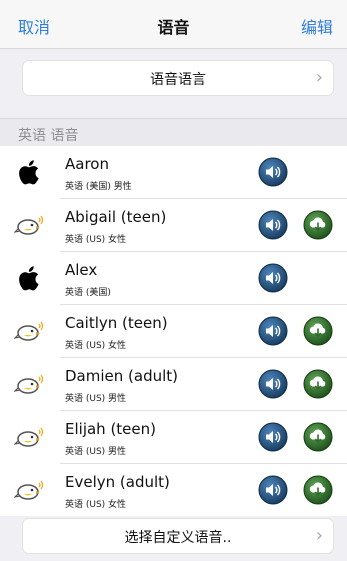 The width and height of the screenshot is (347, 561). Describe the element at coordinates (121, 376) in the screenshot. I see `voice-name: Damien (adult)` at that location.